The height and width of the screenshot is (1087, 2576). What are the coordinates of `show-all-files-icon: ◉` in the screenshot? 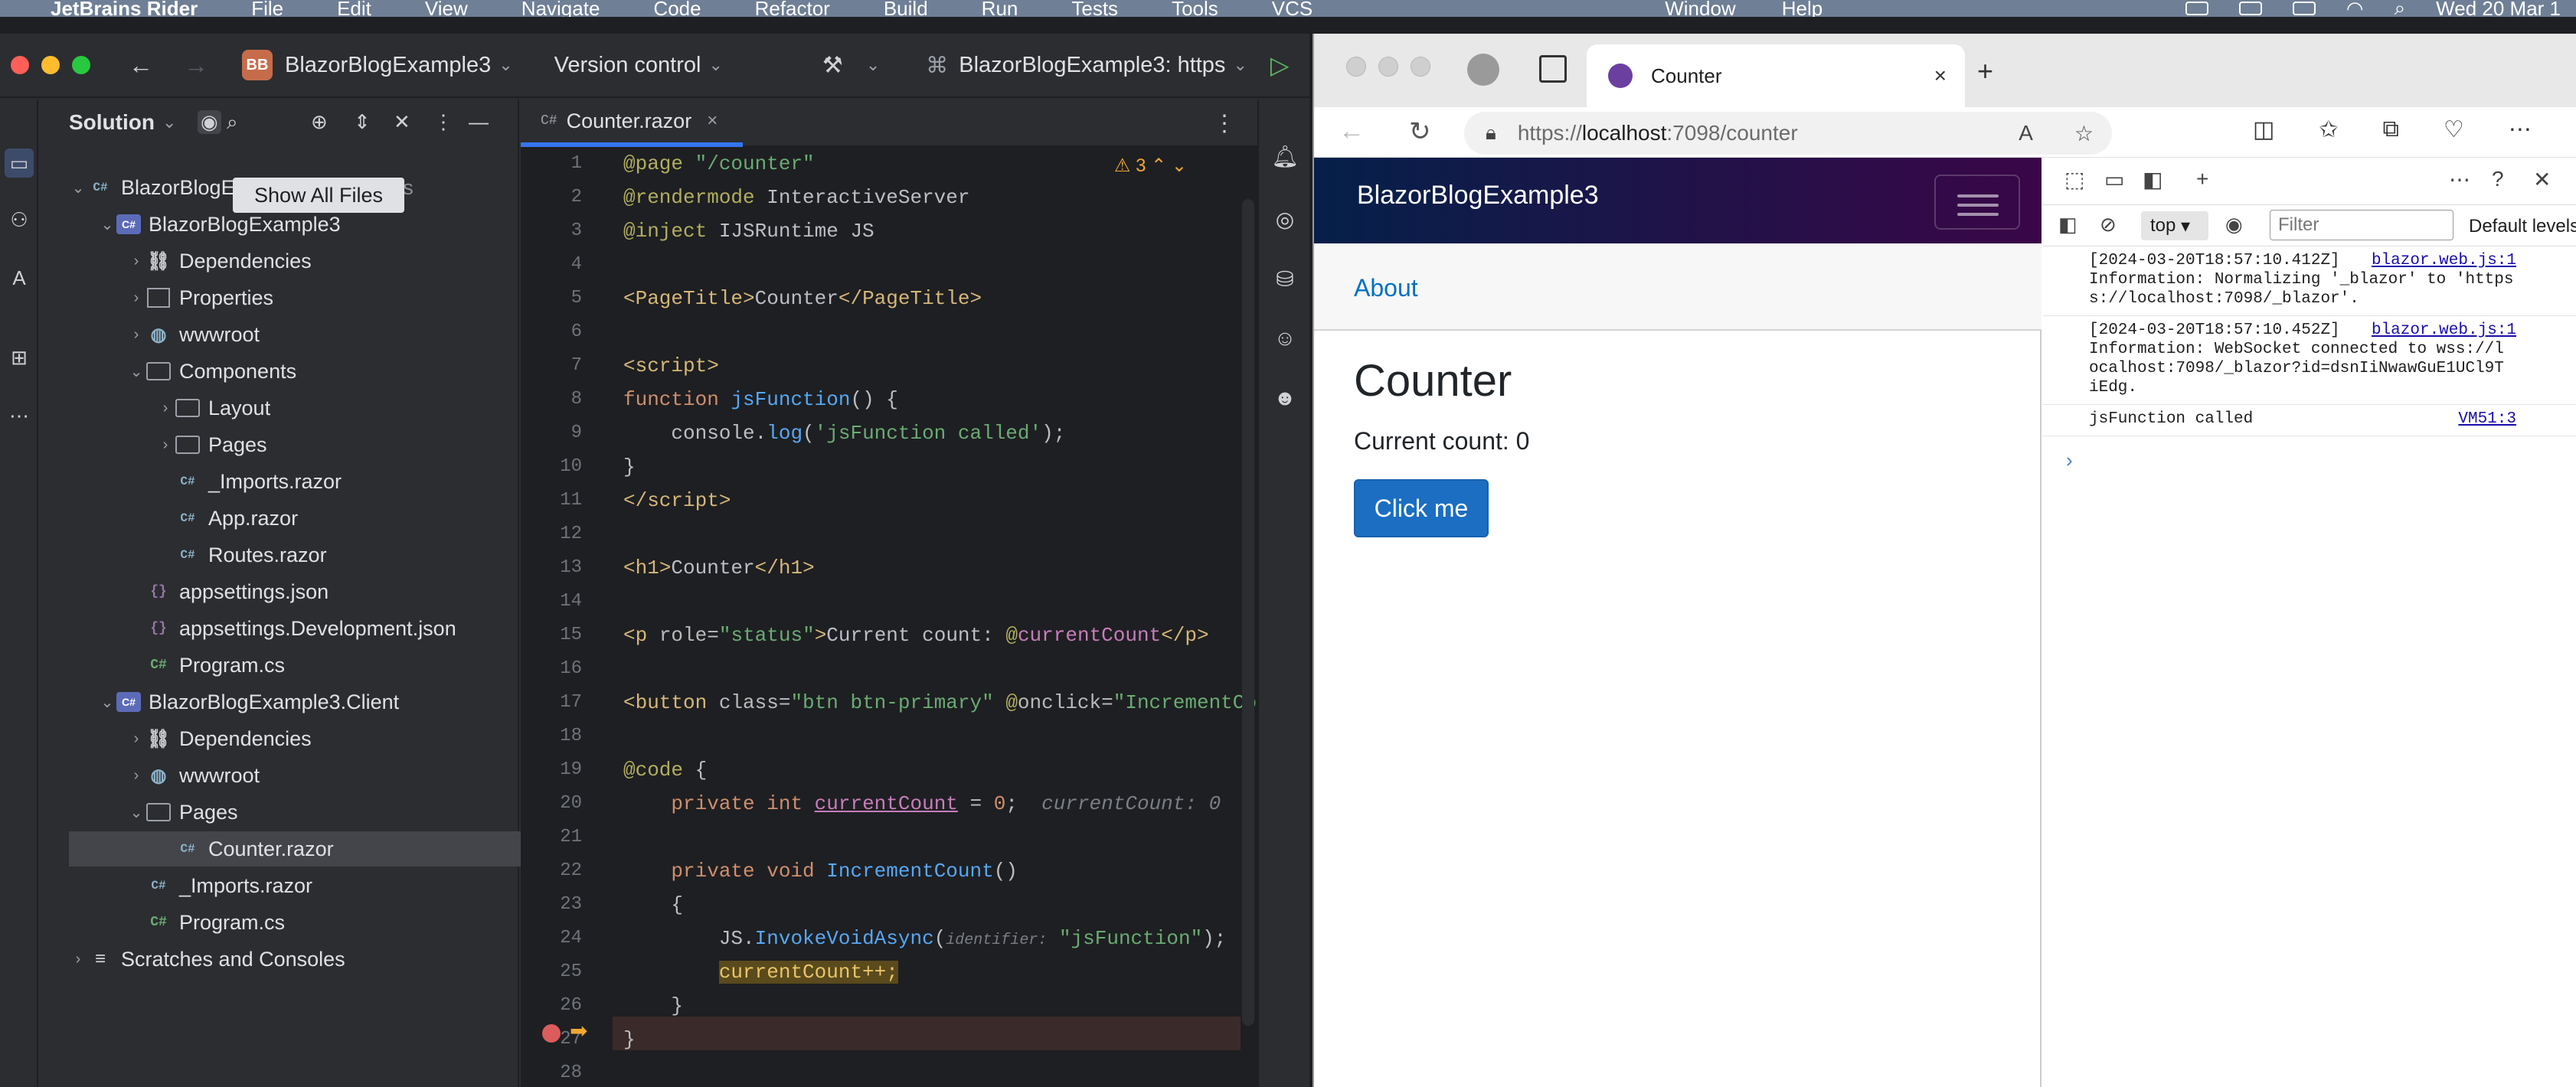 It's located at (209, 122).